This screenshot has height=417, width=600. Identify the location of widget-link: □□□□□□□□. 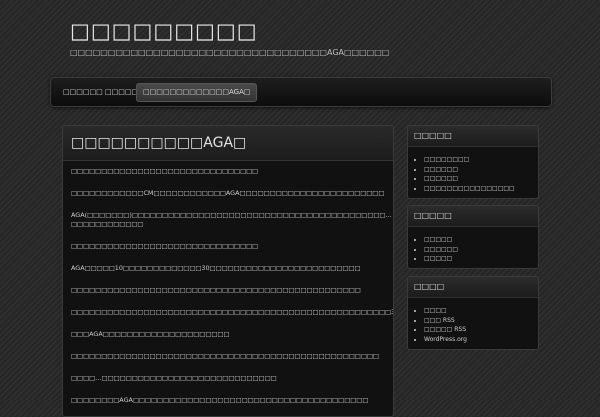
(481, 160).